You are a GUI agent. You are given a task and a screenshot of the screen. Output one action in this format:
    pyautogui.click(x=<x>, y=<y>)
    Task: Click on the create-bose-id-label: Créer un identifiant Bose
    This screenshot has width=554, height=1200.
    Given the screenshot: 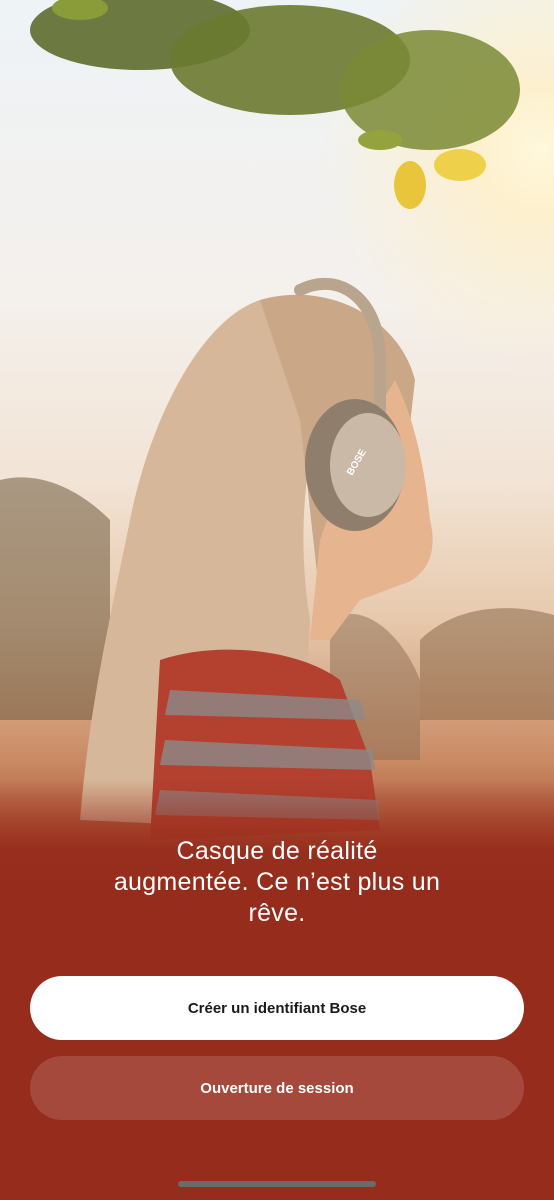 What is the action you would take?
    pyautogui.click(x=277, y=1008)
    